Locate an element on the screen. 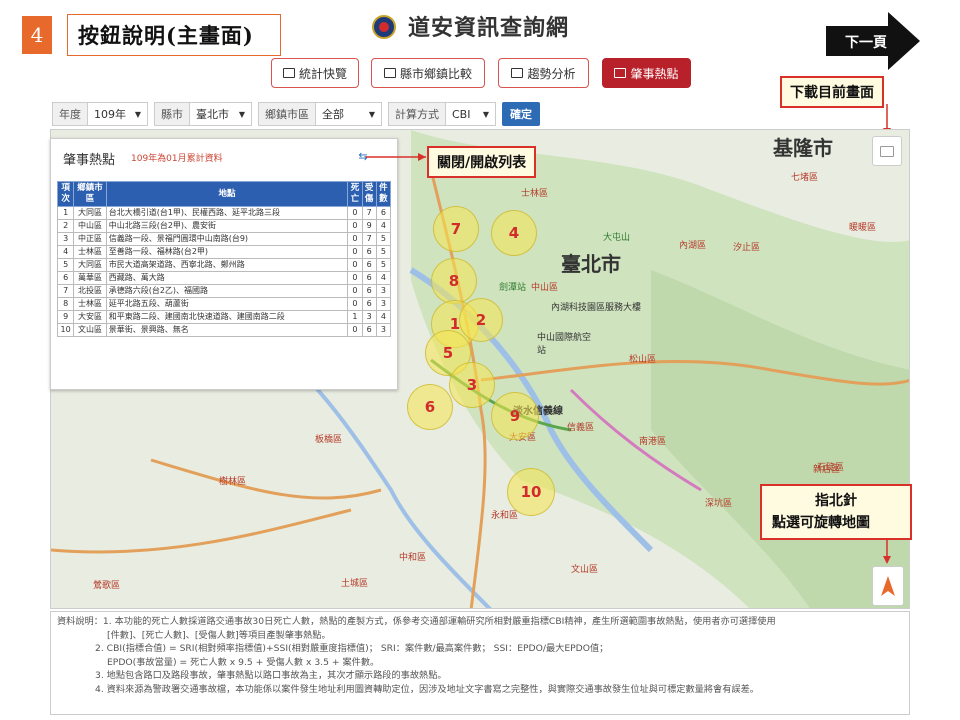  table-row: 5 大同區 市民大道高架道路、西寧北路、鄭州路 0 6 5 is located at coordinates (224, 265).